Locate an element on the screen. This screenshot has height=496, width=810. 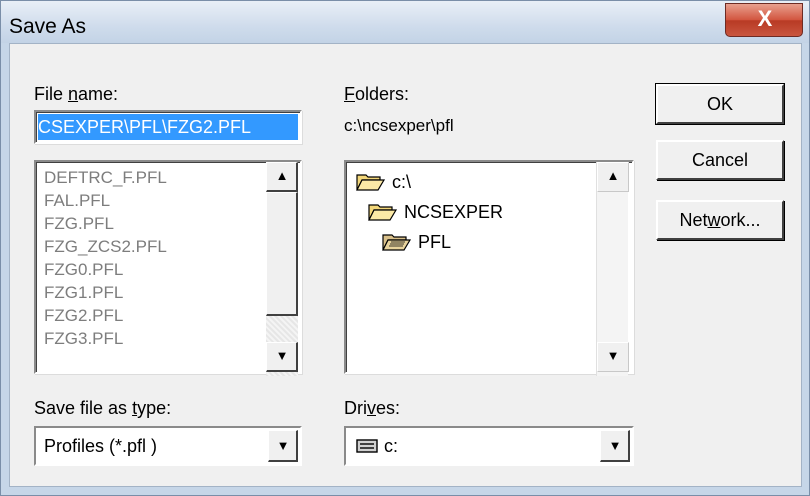
save-type-label: Save file as type: is located at coordinates (103, 408).